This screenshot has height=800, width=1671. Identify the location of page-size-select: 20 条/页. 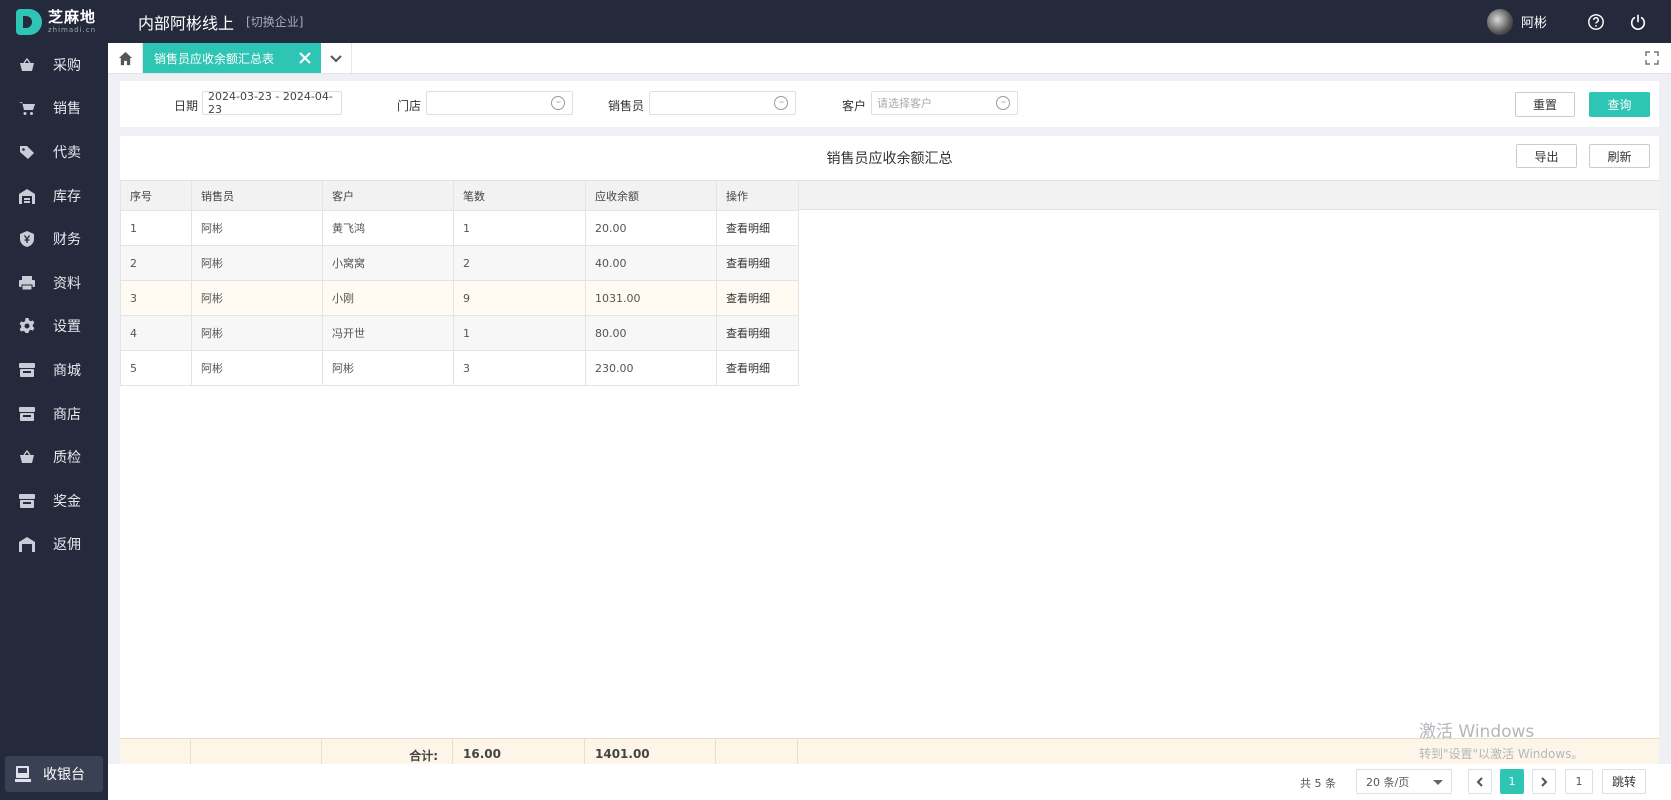
(1404, 781).